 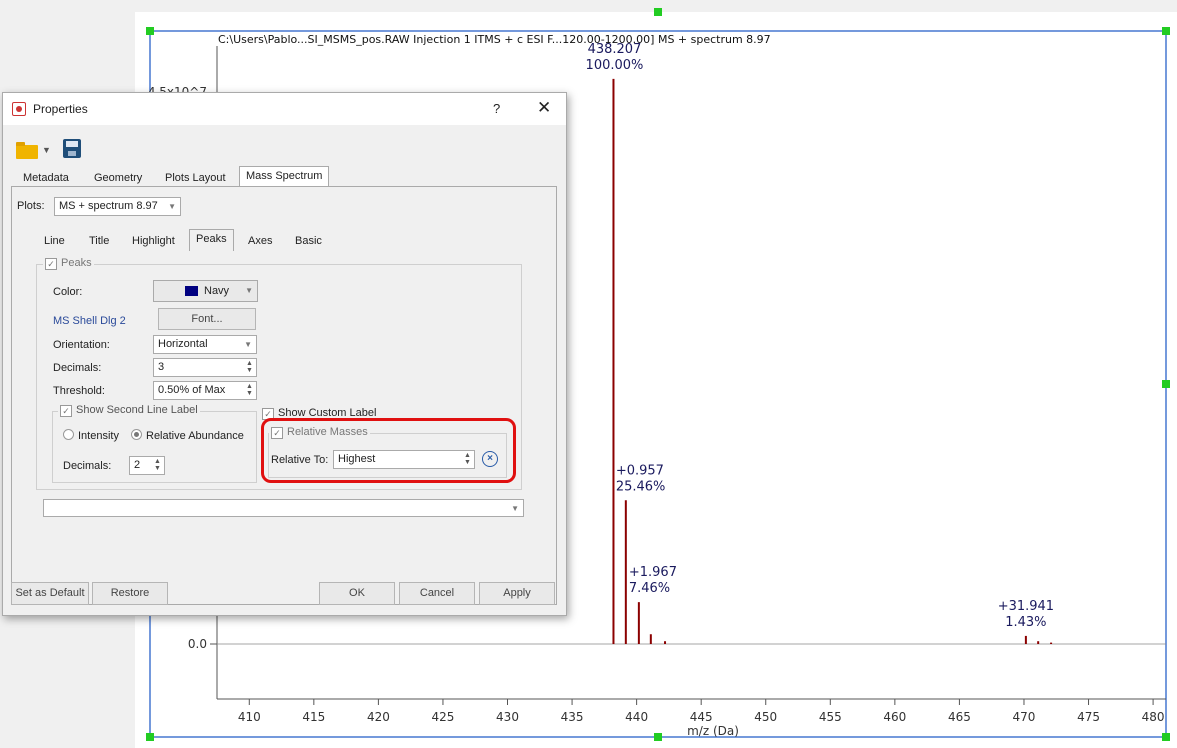 I want to click on resize-handle-top-left, so click(x=150, y=31).